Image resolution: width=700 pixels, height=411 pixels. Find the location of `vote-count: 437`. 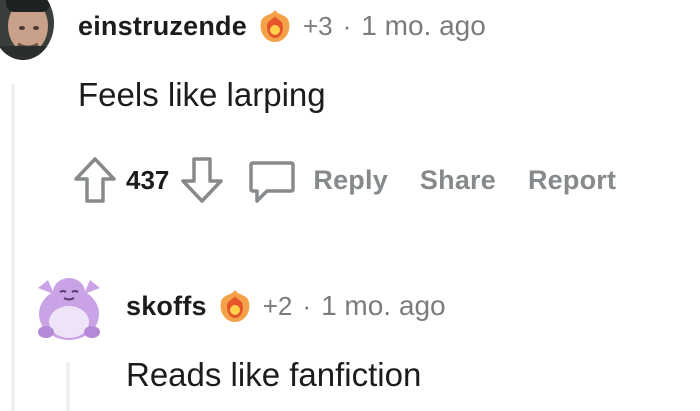

vote-count: 437 is located at coordinates (148, 179).